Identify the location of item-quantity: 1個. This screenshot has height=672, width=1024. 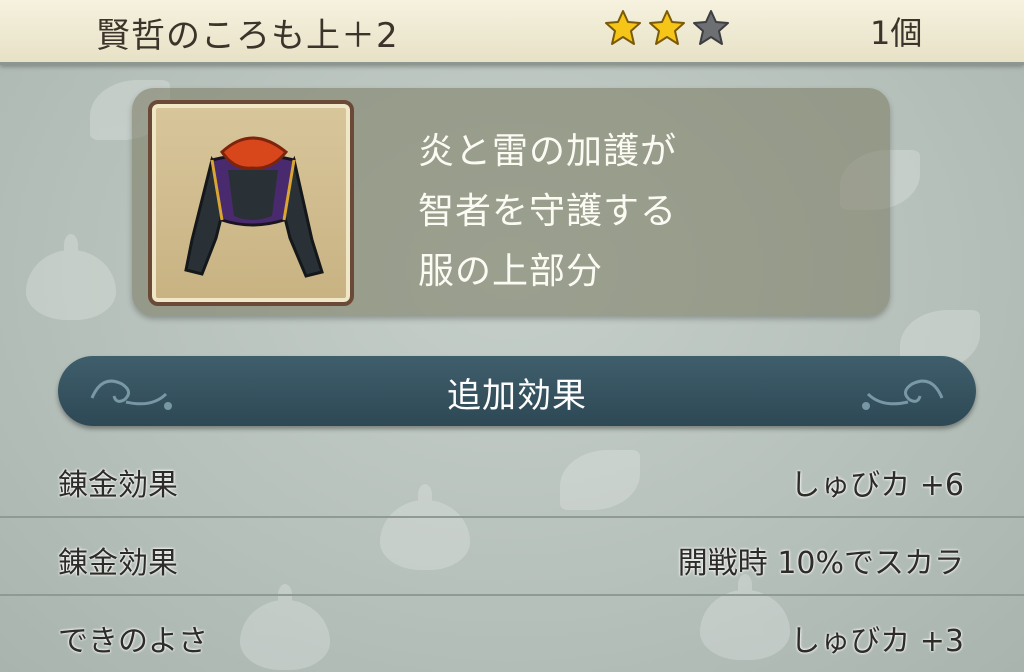
(896, 33).